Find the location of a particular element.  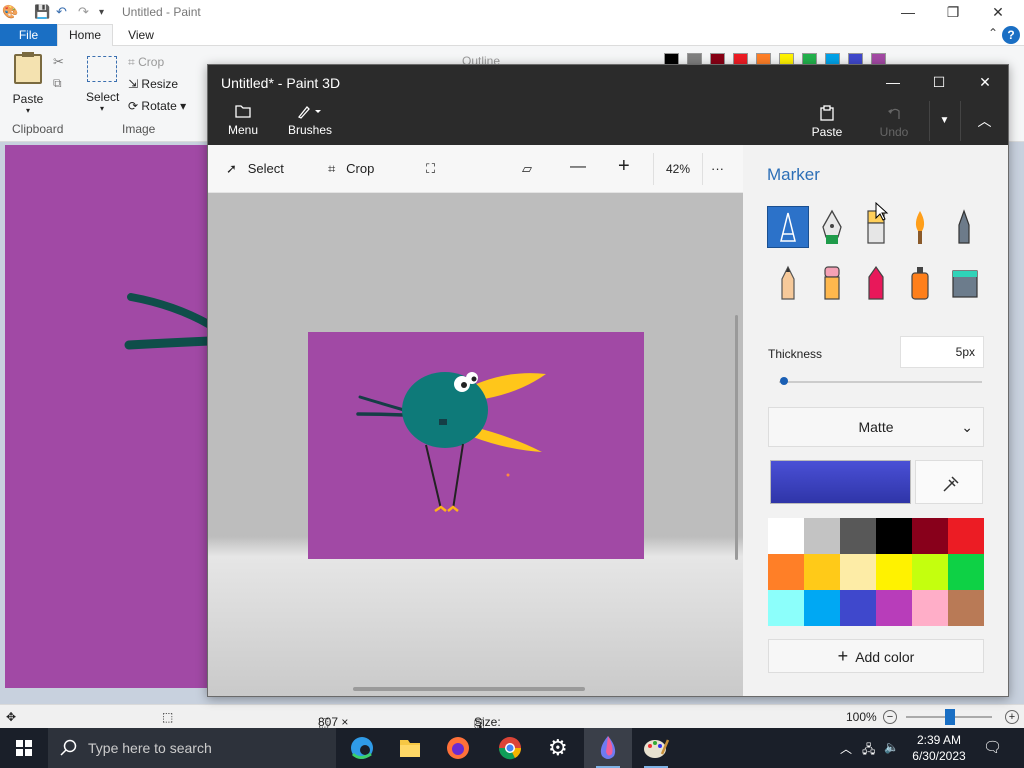

add-color-button: + Add color is located at coordinates (876, 656).